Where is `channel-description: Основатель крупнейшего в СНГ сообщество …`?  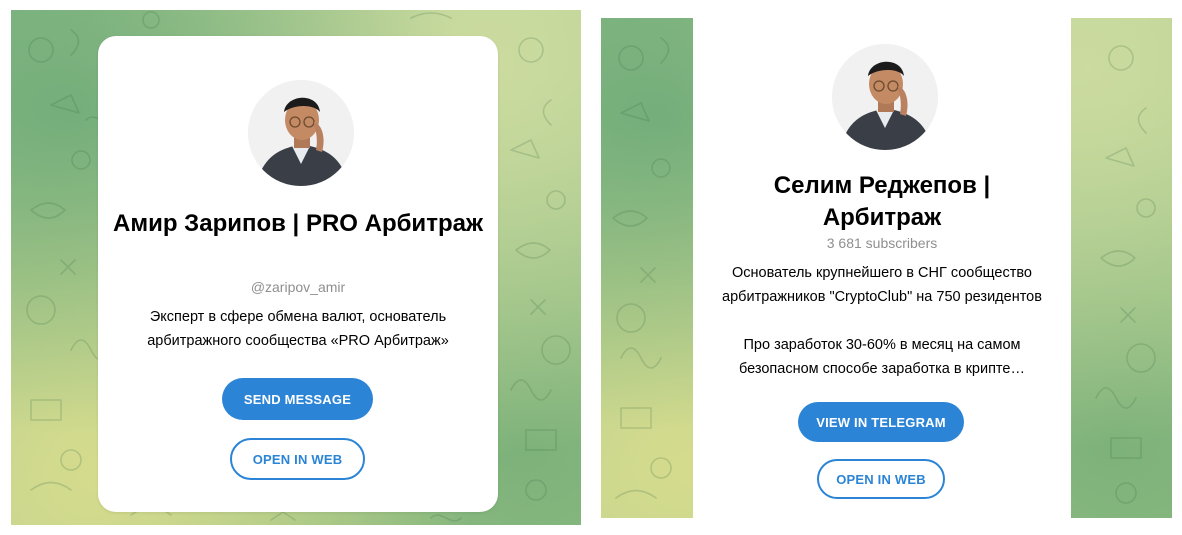
channel-description: Основатель крупнейшего в СНГ сообщество … is located at coordinates (882, 321).